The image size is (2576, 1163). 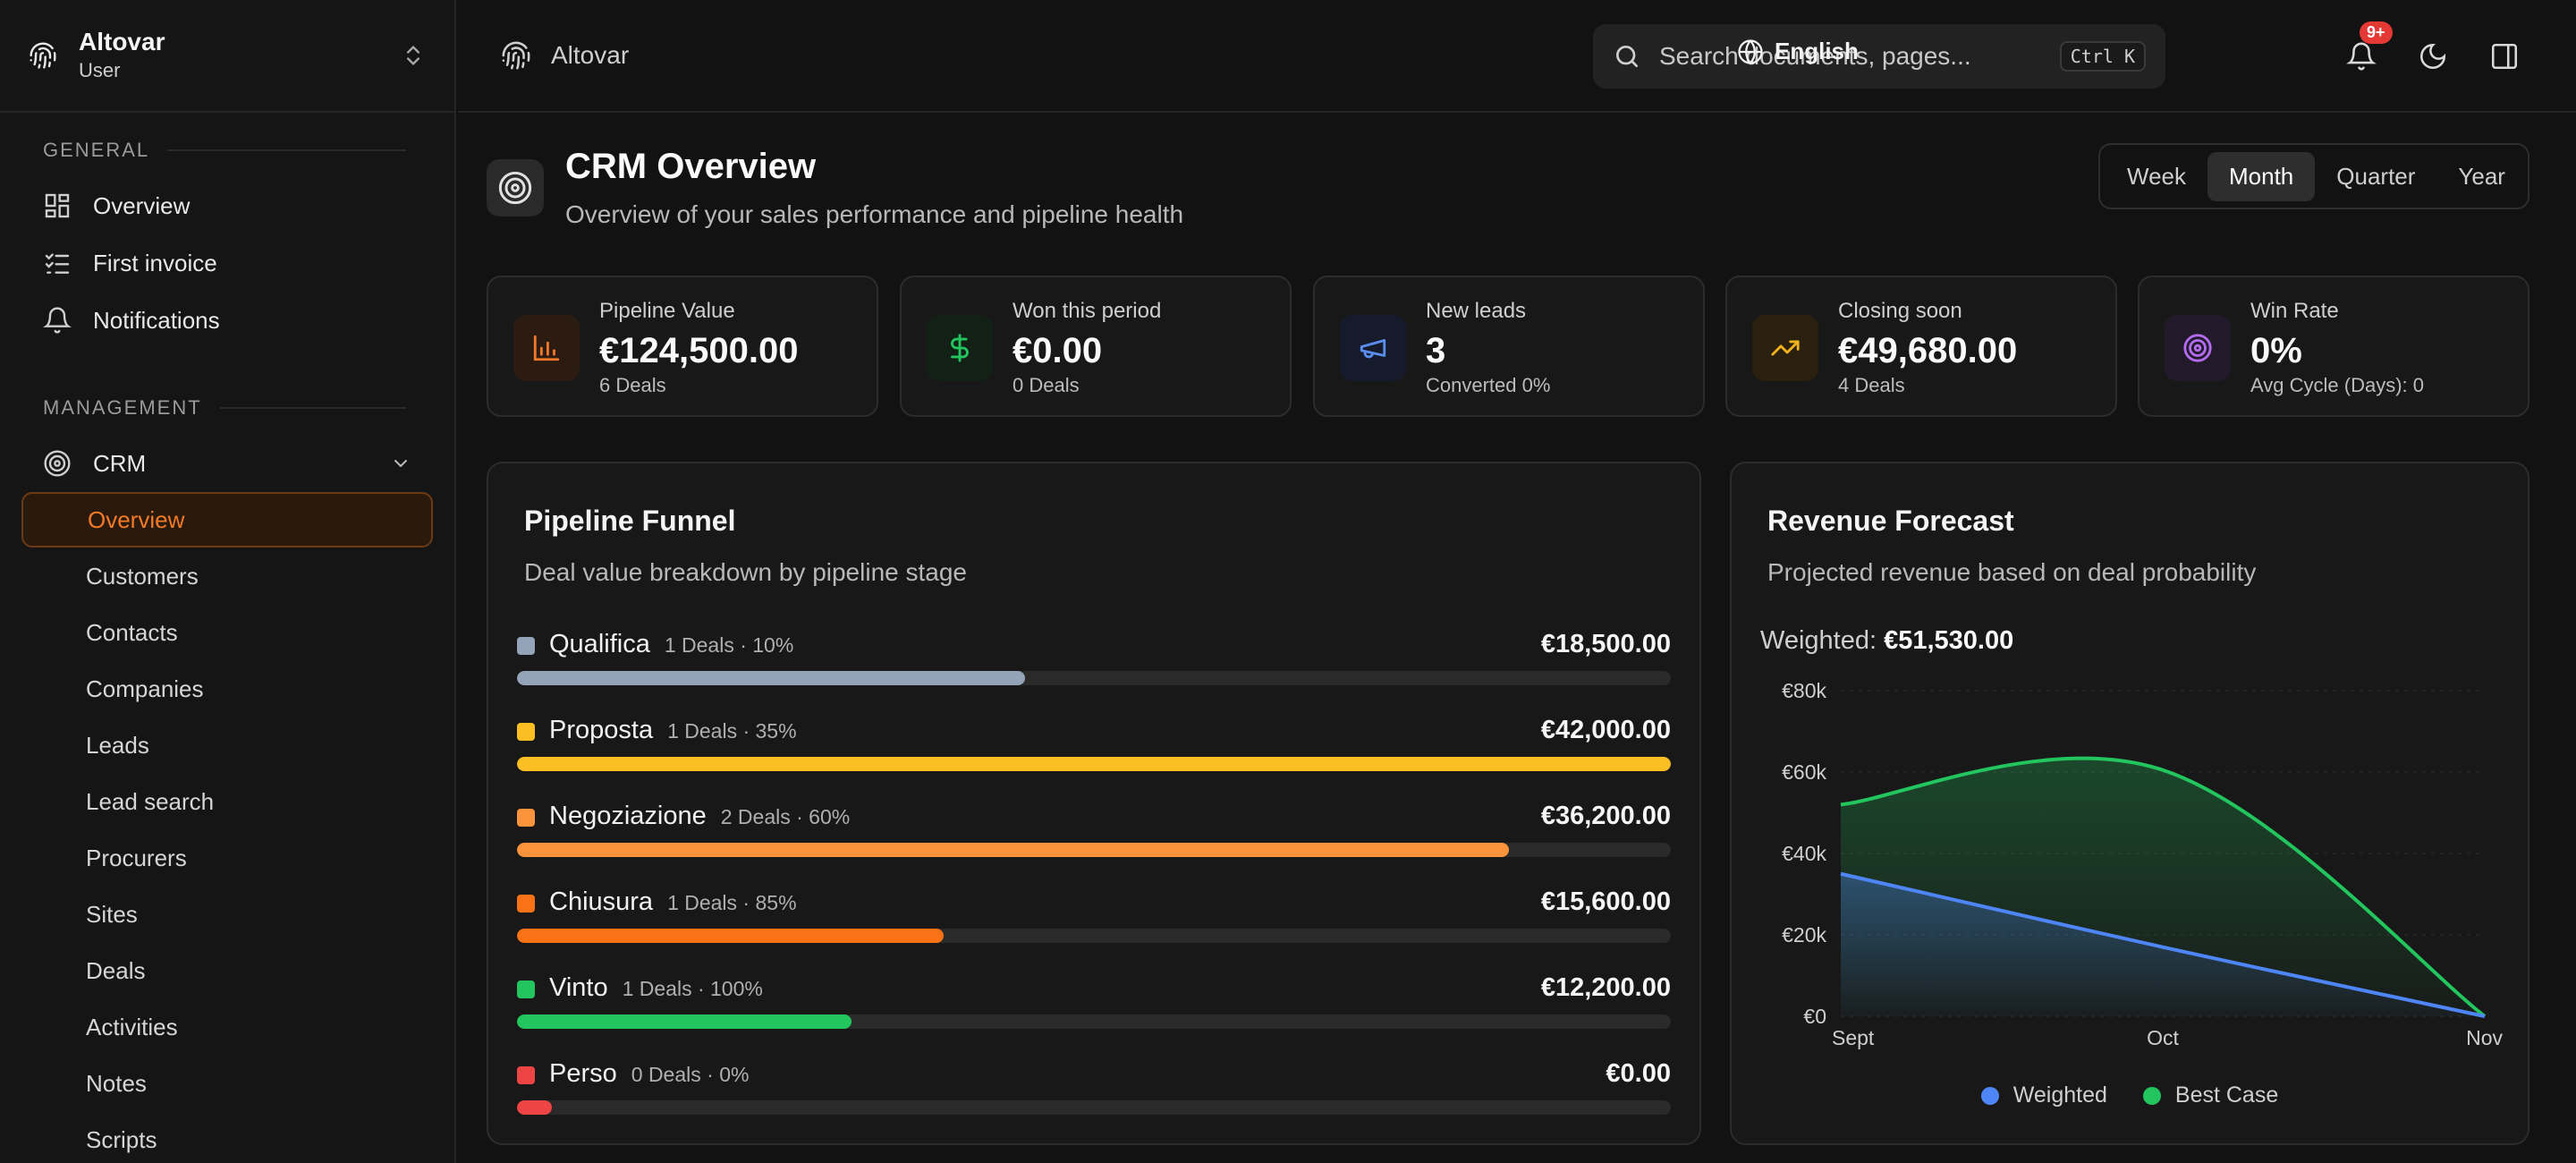 What do you see at coordinates (1804, 690) in the screenshot?
I see `y-tick-label: €80k` at bounding box center [1804, 690].